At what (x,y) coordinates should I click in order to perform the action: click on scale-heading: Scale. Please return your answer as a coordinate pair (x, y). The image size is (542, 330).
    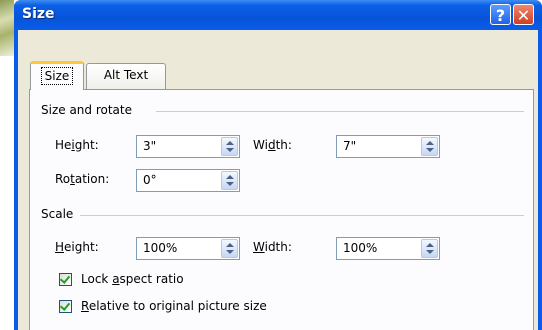
    Looking at the image, I should click on (57, 214).